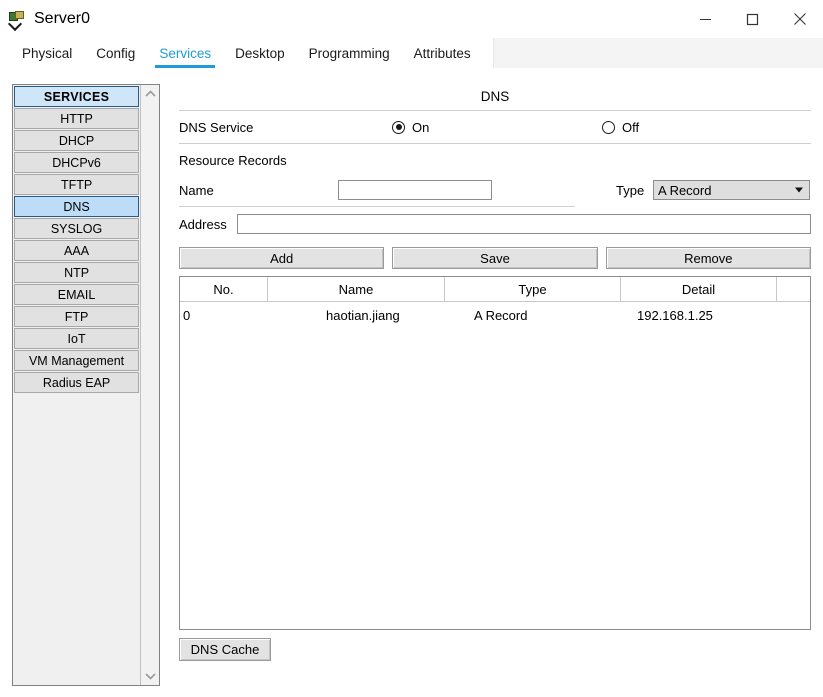 The height and width of the screenshot is (697, 823). I want to click on sidebar-item-iot: IoT, so click(77, 338).